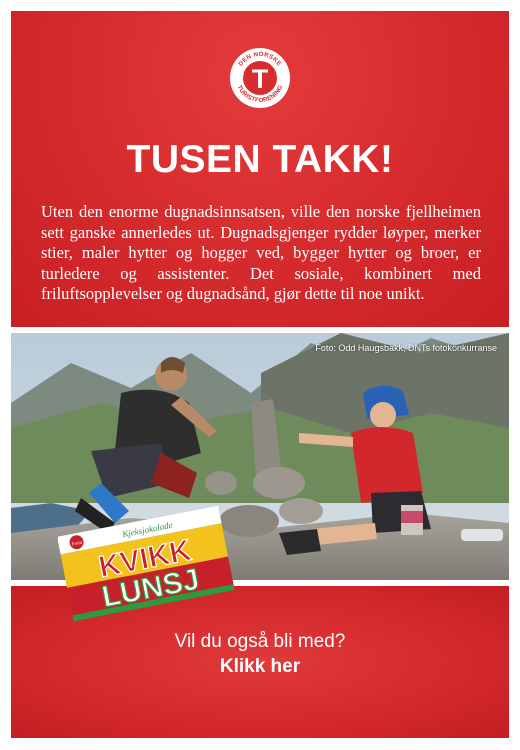 The image size is (520, 750). I want to click on dnt-logo-icon: DEN NORSKE TURISTFORENING T, so click(260, 78).